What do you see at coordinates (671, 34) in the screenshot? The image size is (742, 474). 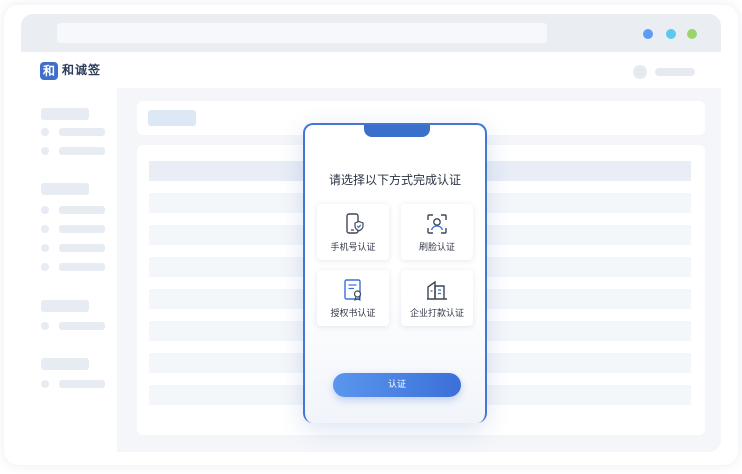 I see `window-dot-cyan` at bounding box center [671, 34].